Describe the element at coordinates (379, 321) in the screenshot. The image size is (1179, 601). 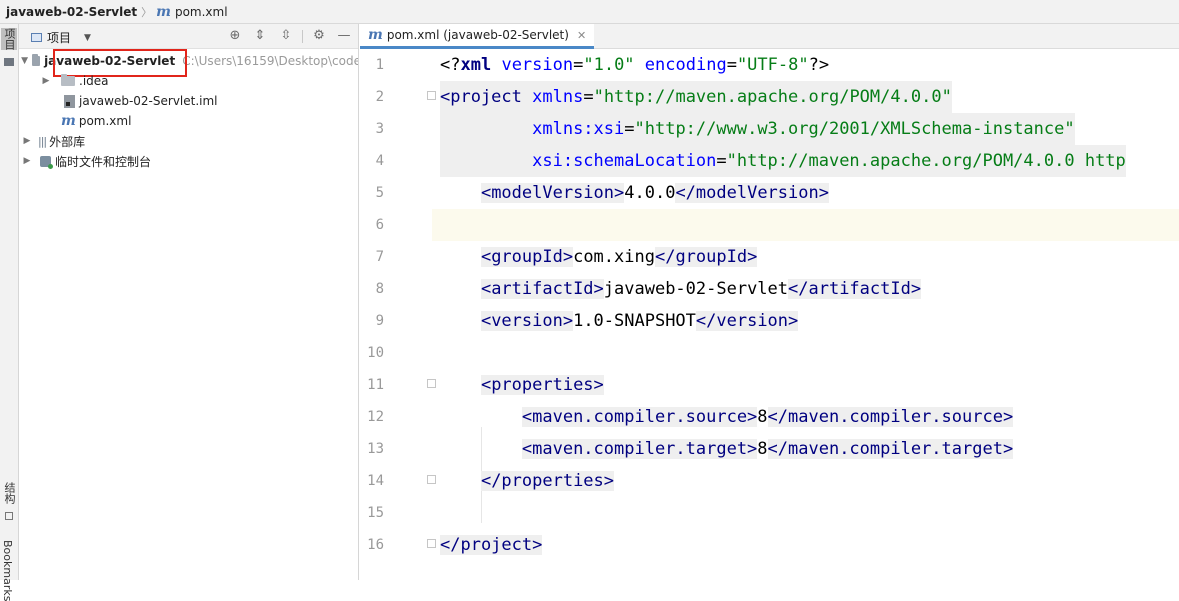
I see `line-number: 9` at that location.